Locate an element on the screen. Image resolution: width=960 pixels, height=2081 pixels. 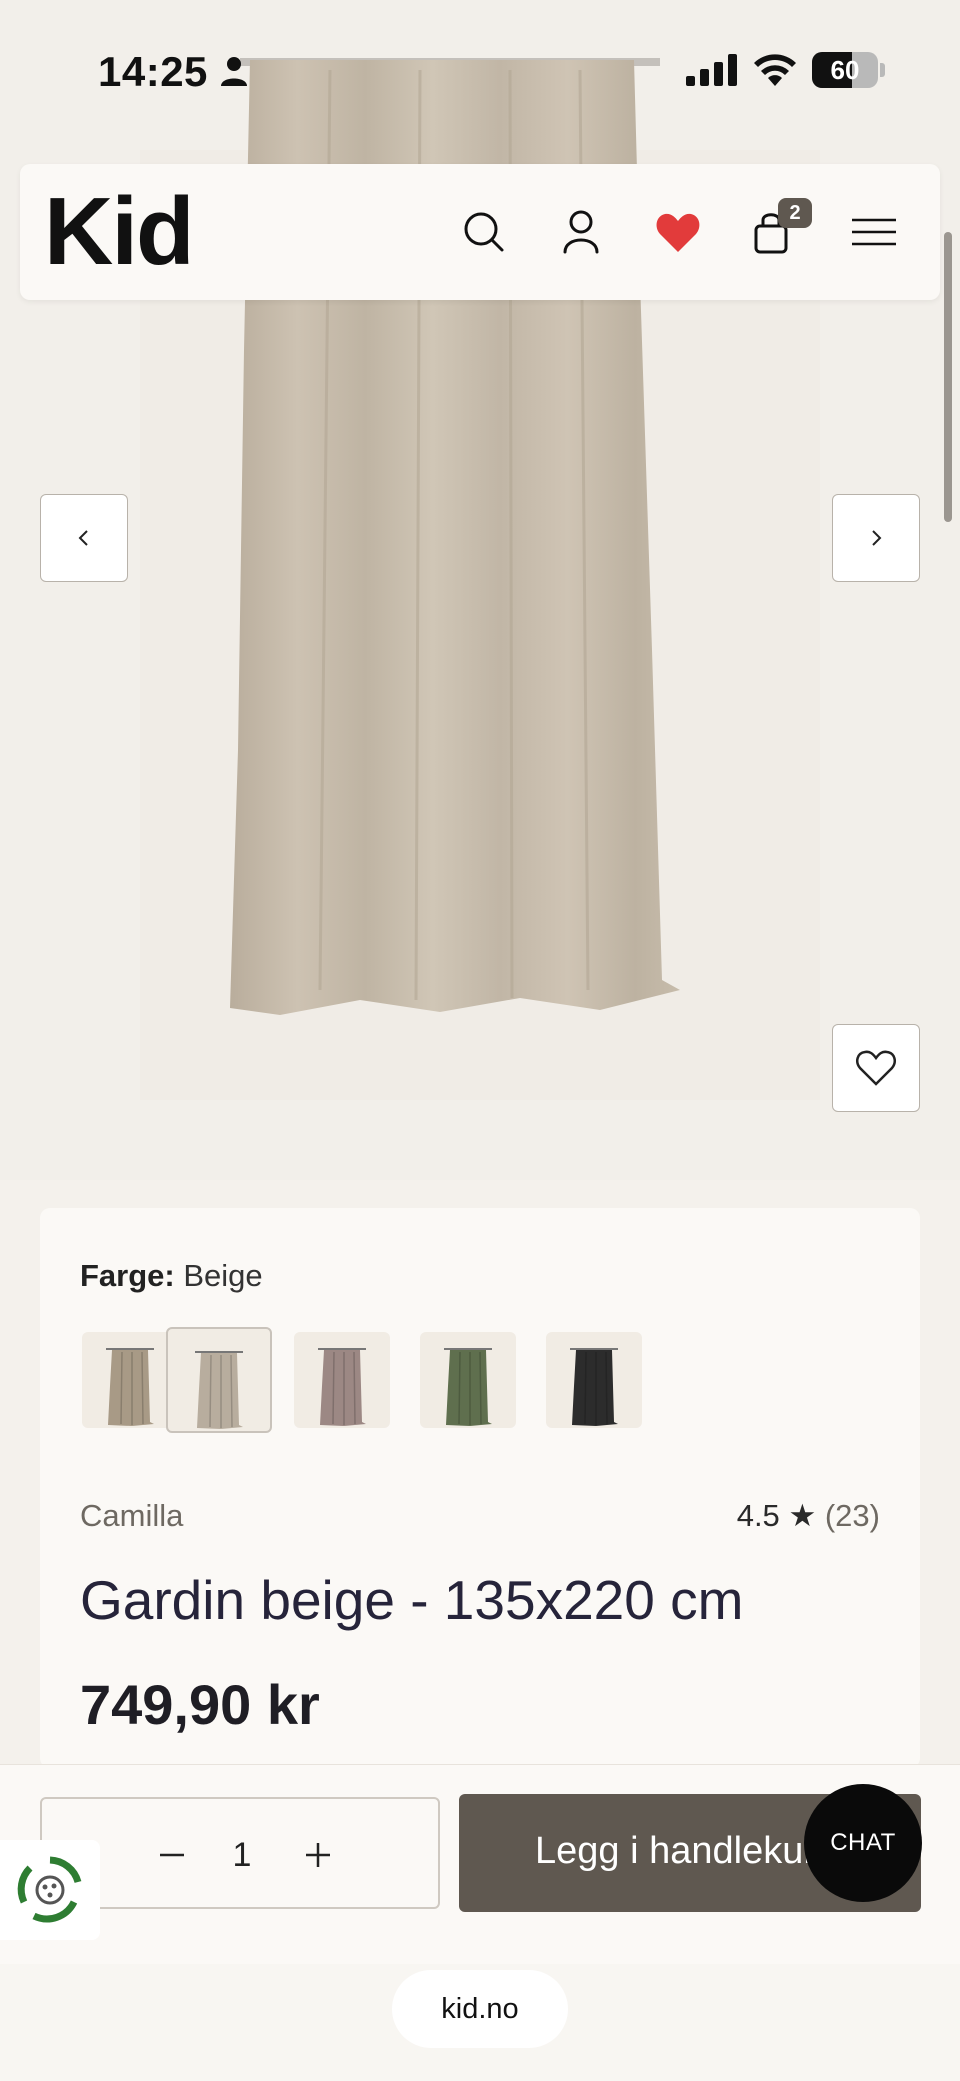
page-scrollbar is located at coordinates (948, 377).